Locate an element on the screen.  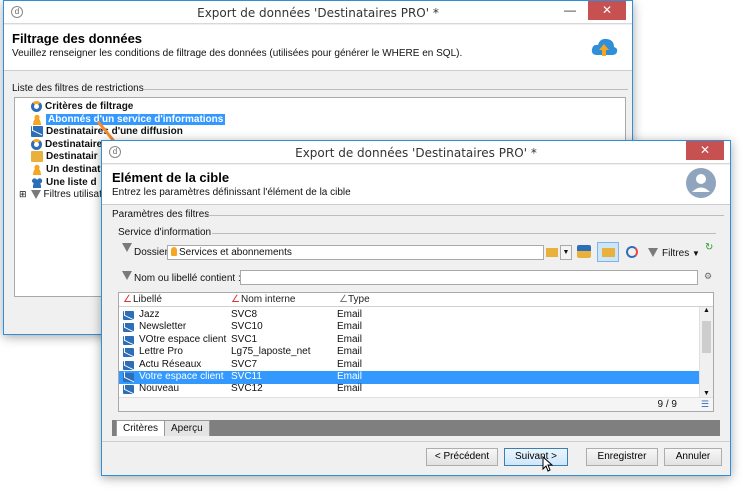
tree-item: Une liste d is located at coordinates (64, 182).